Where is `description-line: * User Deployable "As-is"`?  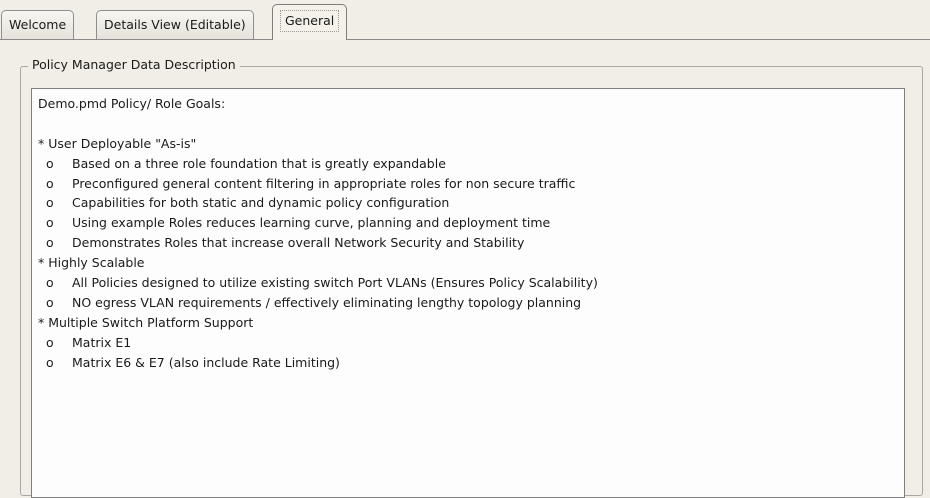 description-line: * User Deployable "As-is" is located at coordinates (117, 143).